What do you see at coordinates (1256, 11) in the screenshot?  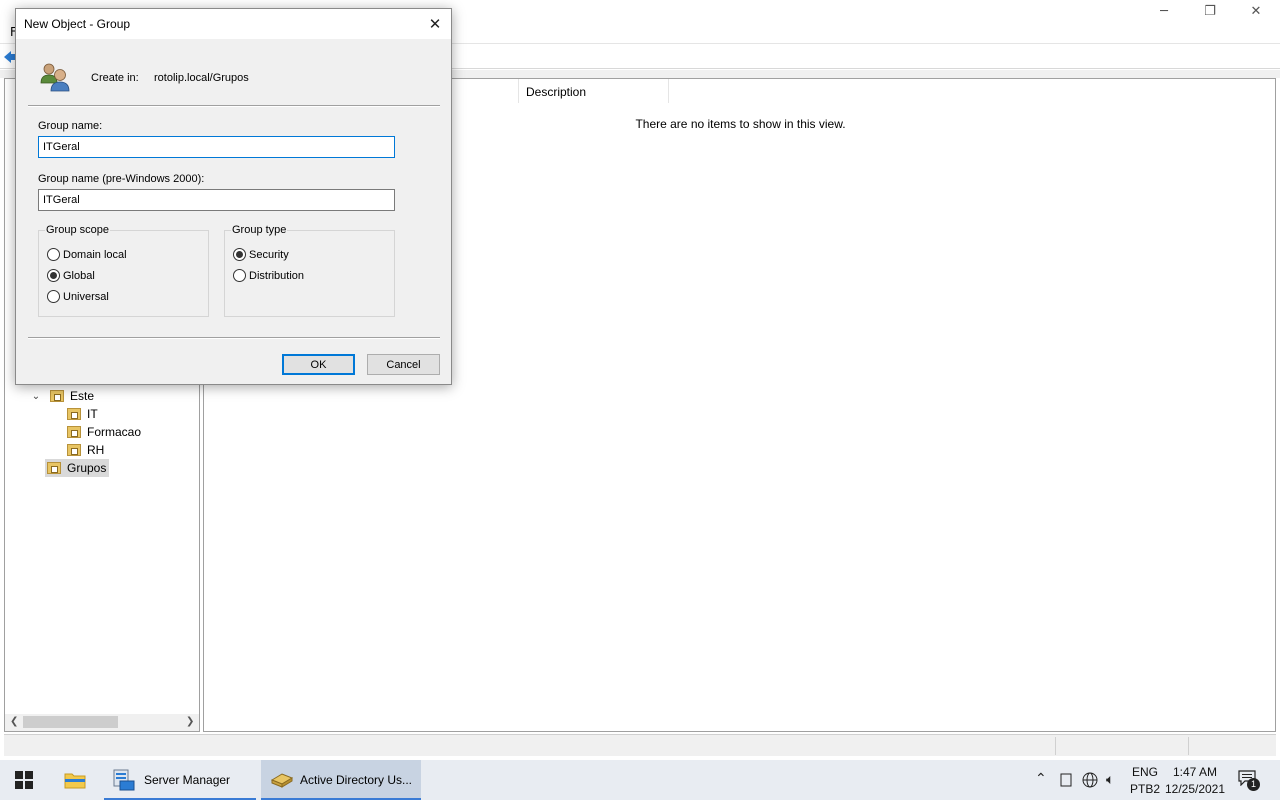 I see `window-close-button: ✕` at bounding box center [1256, 11].